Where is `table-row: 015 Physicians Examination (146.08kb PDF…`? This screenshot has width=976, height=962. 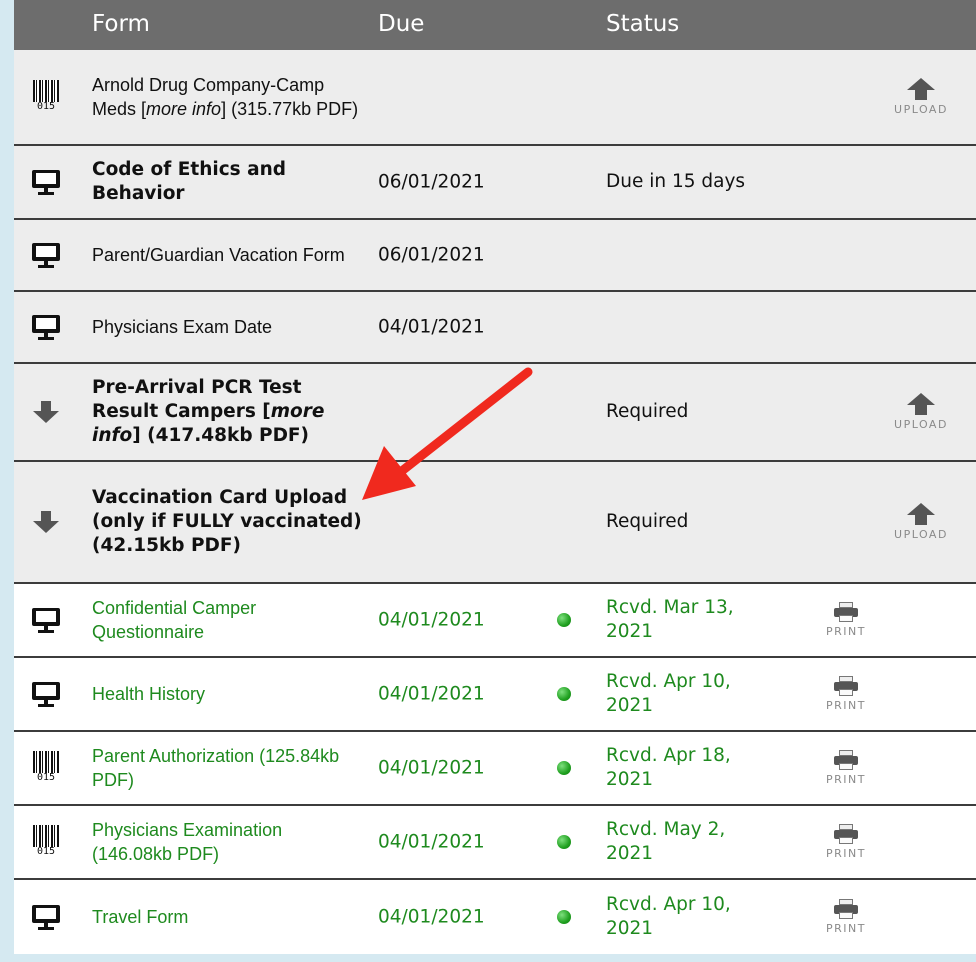
table-row: 015 Physicians Examination (146.08kb PDF… is located at coordinates (495, 843).